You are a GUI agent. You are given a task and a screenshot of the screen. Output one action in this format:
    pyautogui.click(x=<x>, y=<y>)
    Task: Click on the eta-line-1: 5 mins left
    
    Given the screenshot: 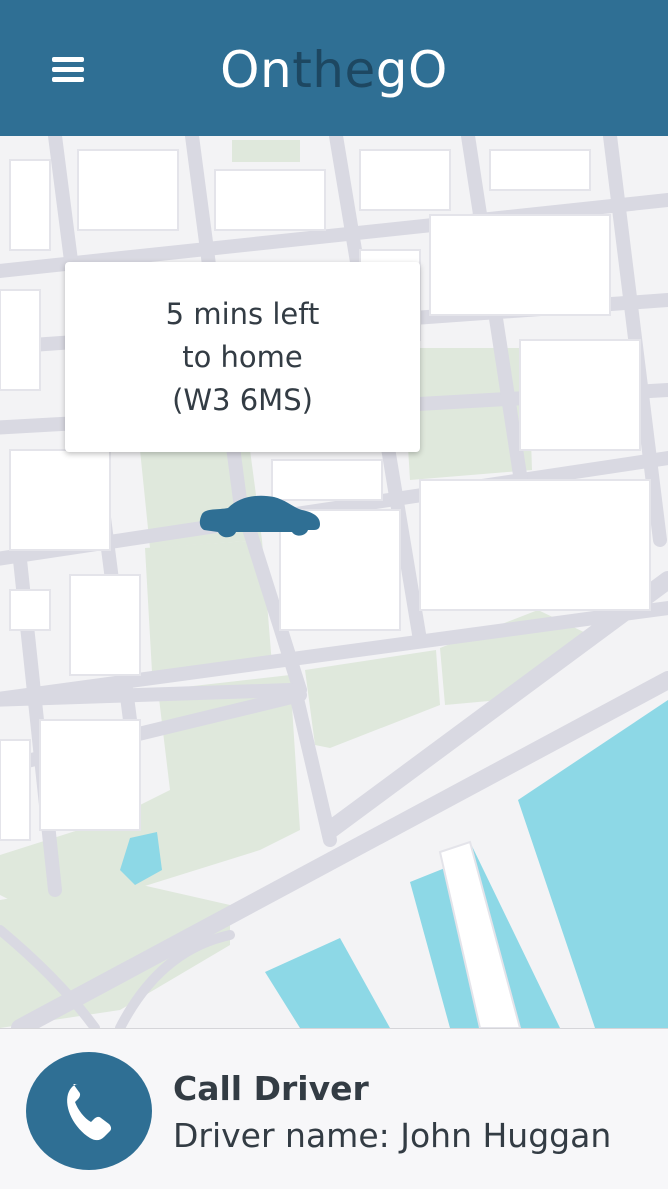 What is the action you would take?
    pyautogui.click(x=242, y=313)
    